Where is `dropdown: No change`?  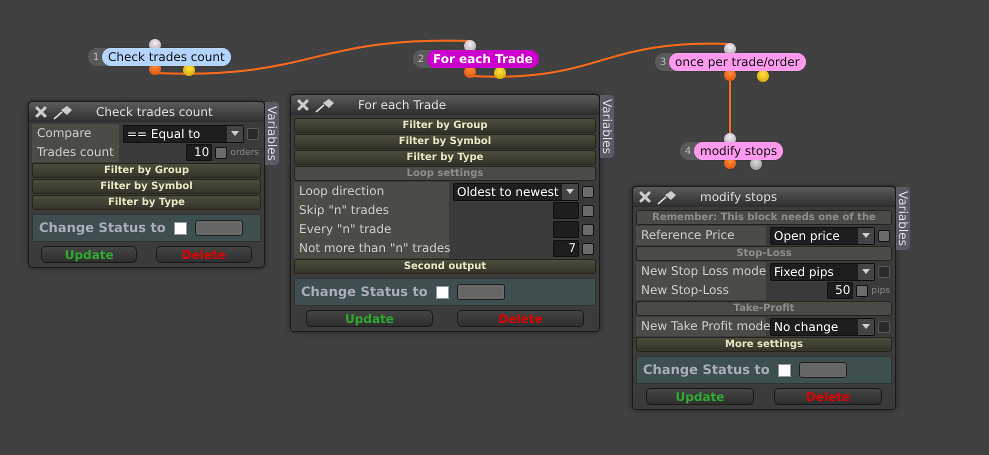 dropdown: No change is located at coordinates (822, 327).